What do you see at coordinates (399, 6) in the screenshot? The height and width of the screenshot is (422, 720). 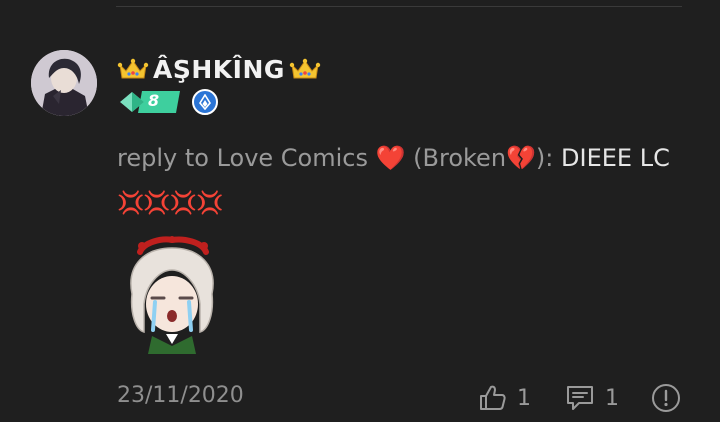 I see `top-divider` at bounding box center [399, 6].